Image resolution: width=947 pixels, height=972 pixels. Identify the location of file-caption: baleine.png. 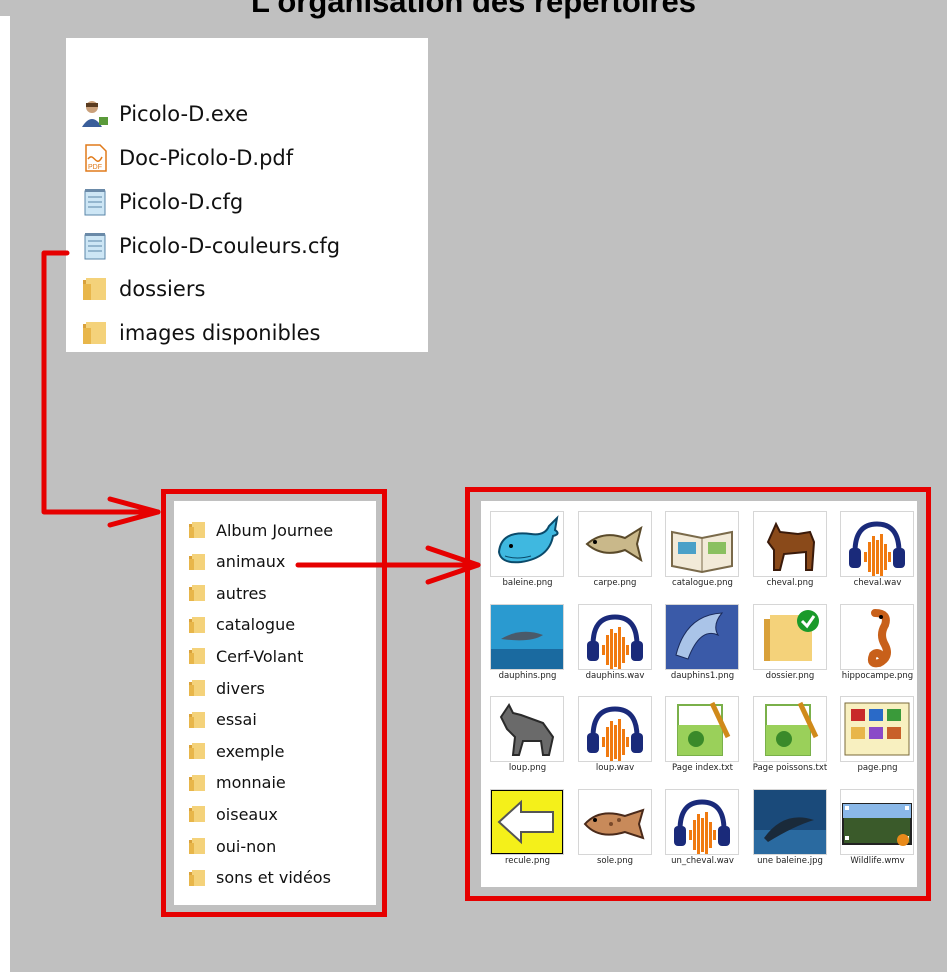
(527, 583).